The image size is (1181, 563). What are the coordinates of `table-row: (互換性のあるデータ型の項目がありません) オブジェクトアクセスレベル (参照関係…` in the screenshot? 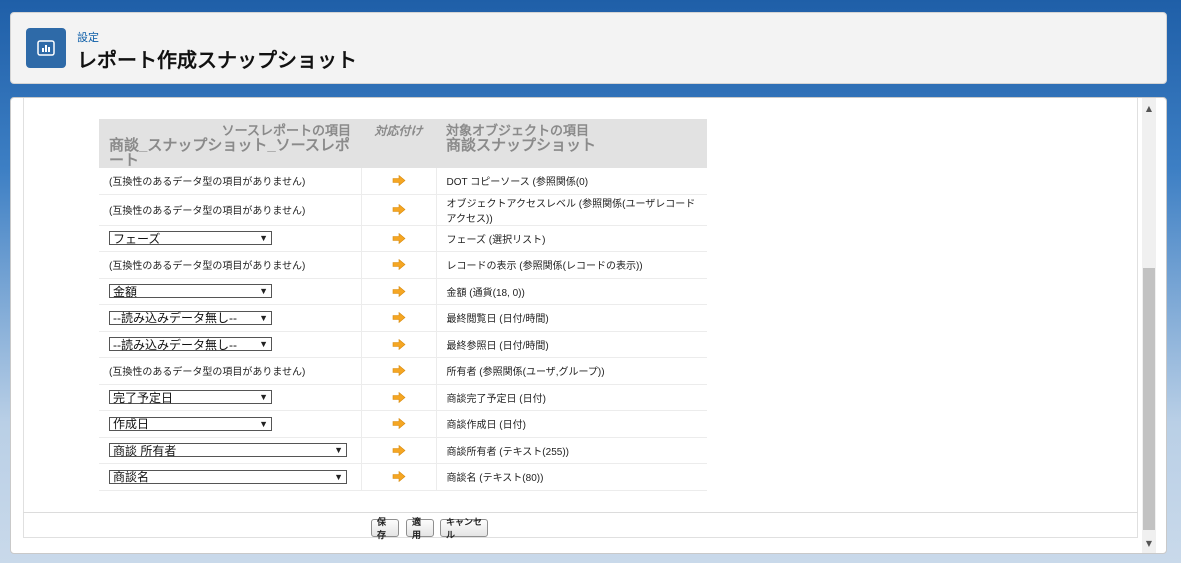 It's located at (403, 210).